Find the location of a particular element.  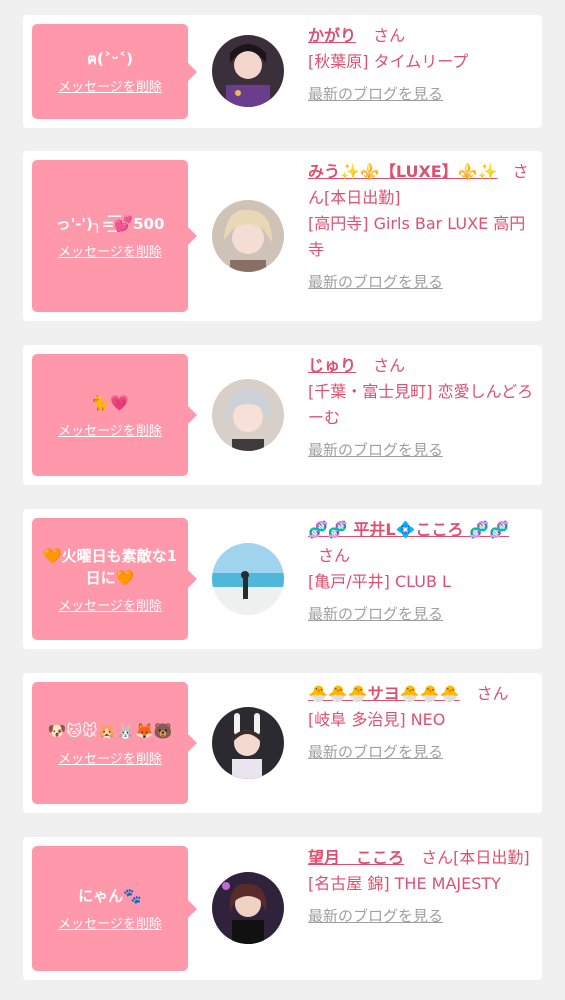

cast-name-link: かがり is located at coordinates (332, 35).